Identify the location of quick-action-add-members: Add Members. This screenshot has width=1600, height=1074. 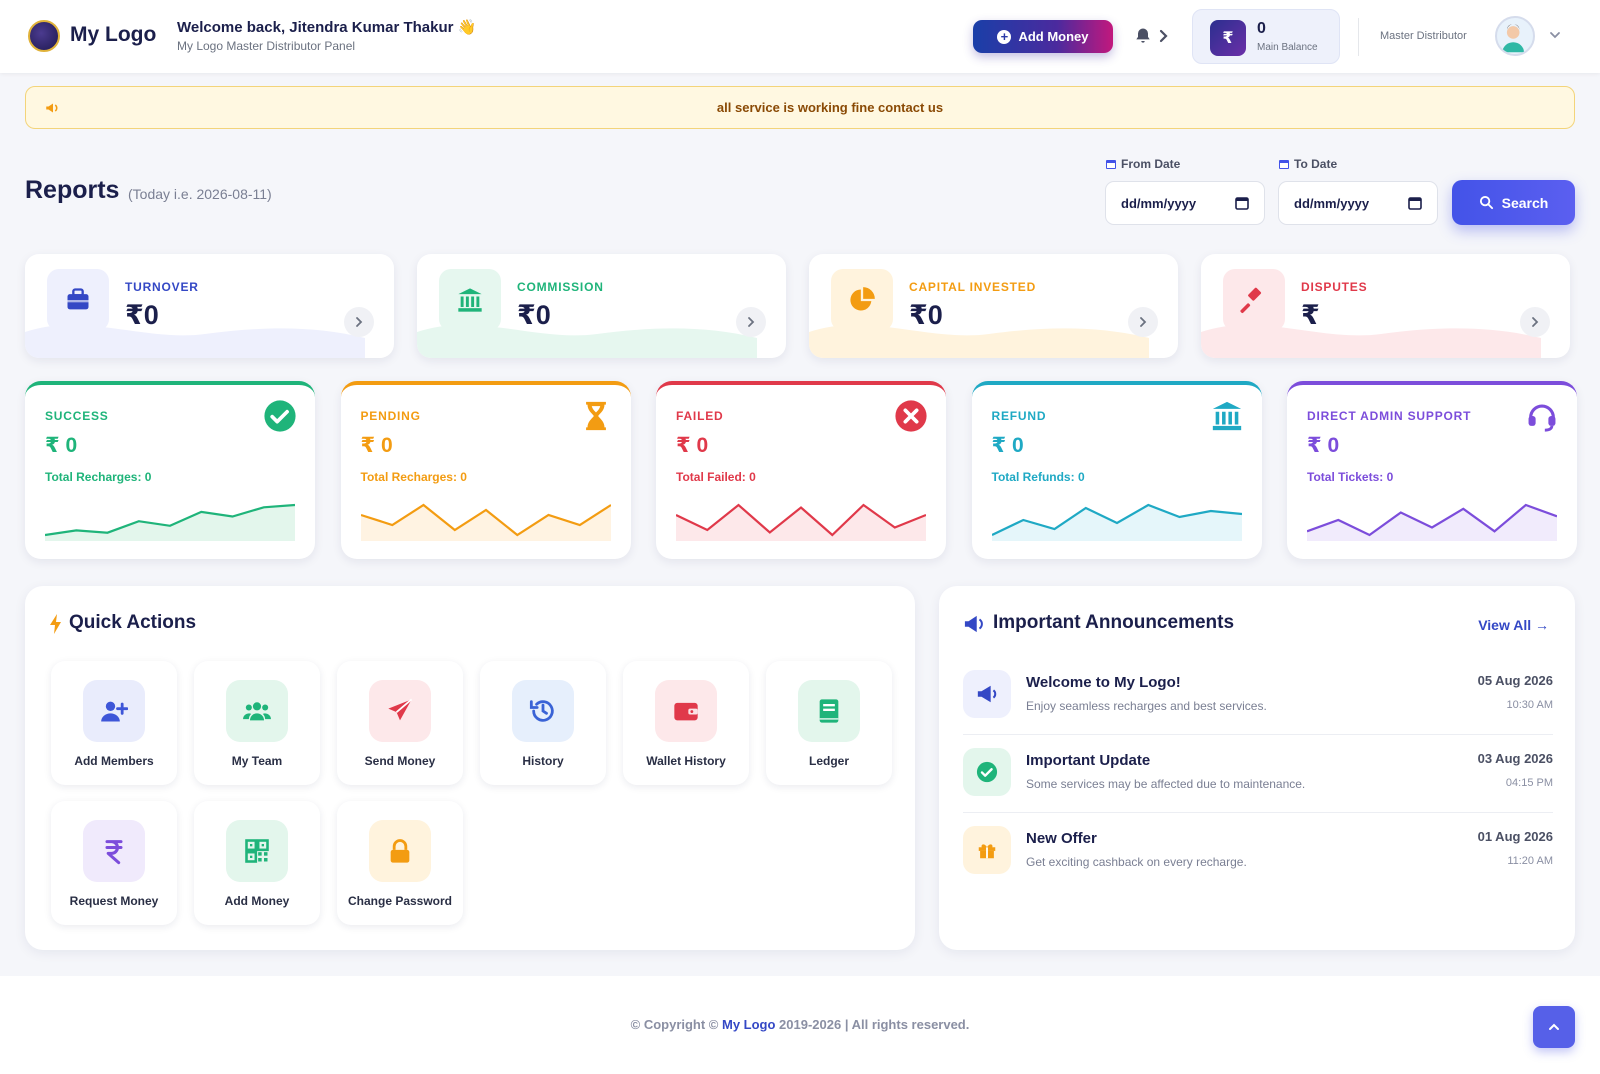
(114, 723).